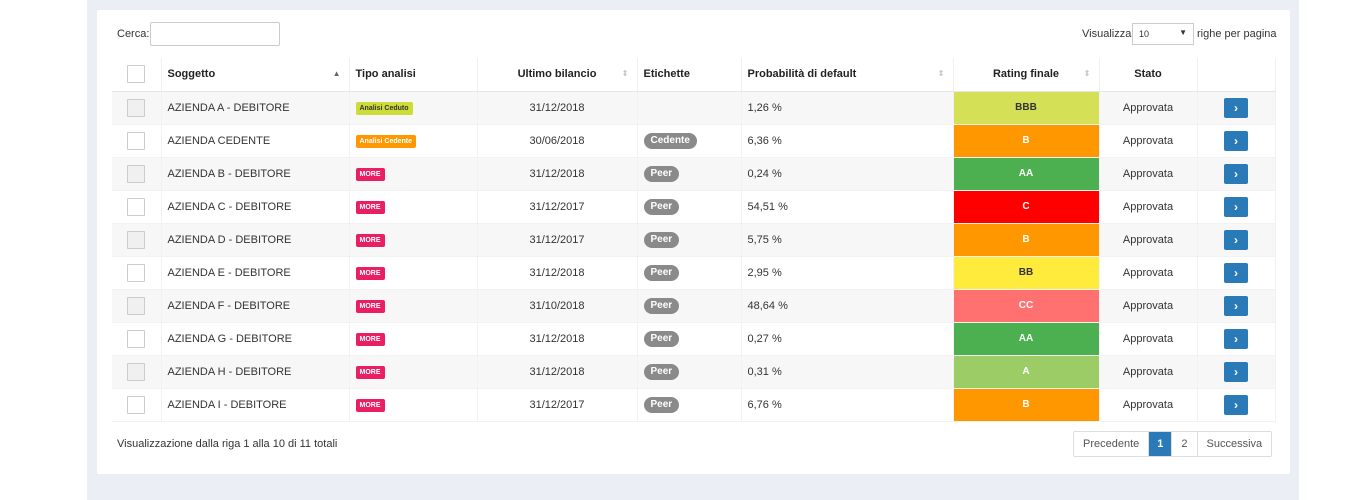  I want to click on page-size-suffix: righe per pagina, so click(1237, 34).